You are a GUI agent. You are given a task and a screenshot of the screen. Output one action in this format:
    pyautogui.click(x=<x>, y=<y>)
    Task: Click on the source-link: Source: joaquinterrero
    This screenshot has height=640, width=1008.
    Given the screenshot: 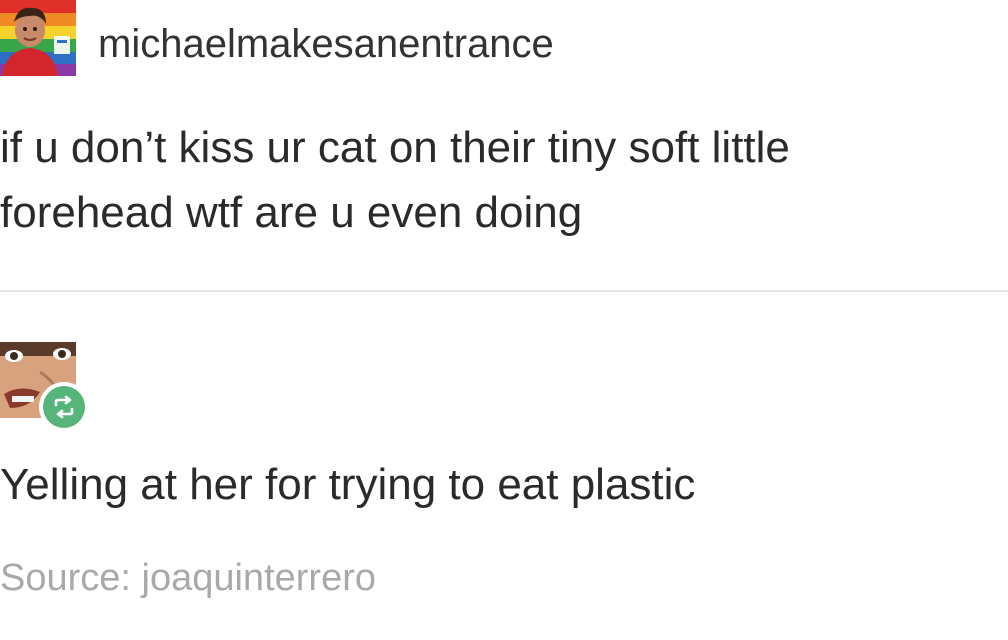 What is the action you would take?
    pyautogui.click(x=188, y=578)
    